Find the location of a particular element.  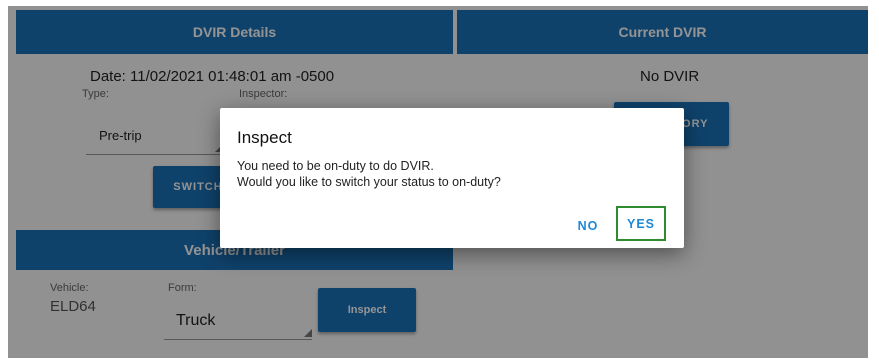

yes-button-label: YES is located at coordinates (640, 223).